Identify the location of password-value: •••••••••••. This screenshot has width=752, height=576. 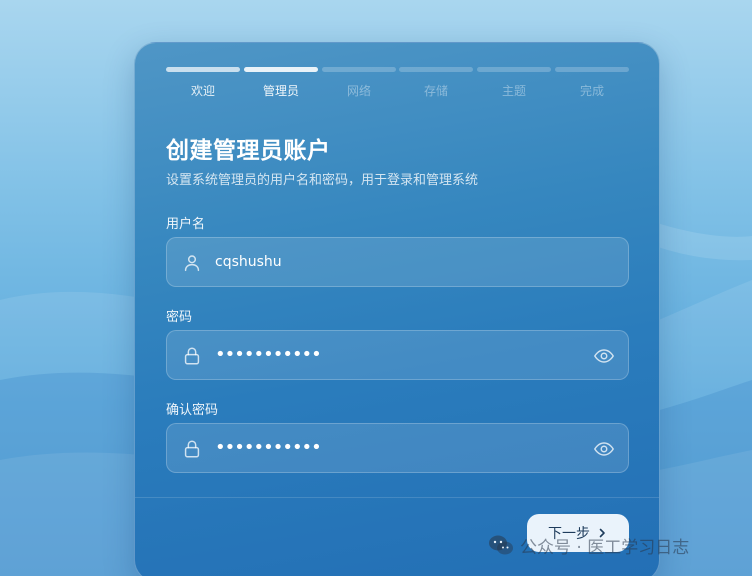
(268, 354).